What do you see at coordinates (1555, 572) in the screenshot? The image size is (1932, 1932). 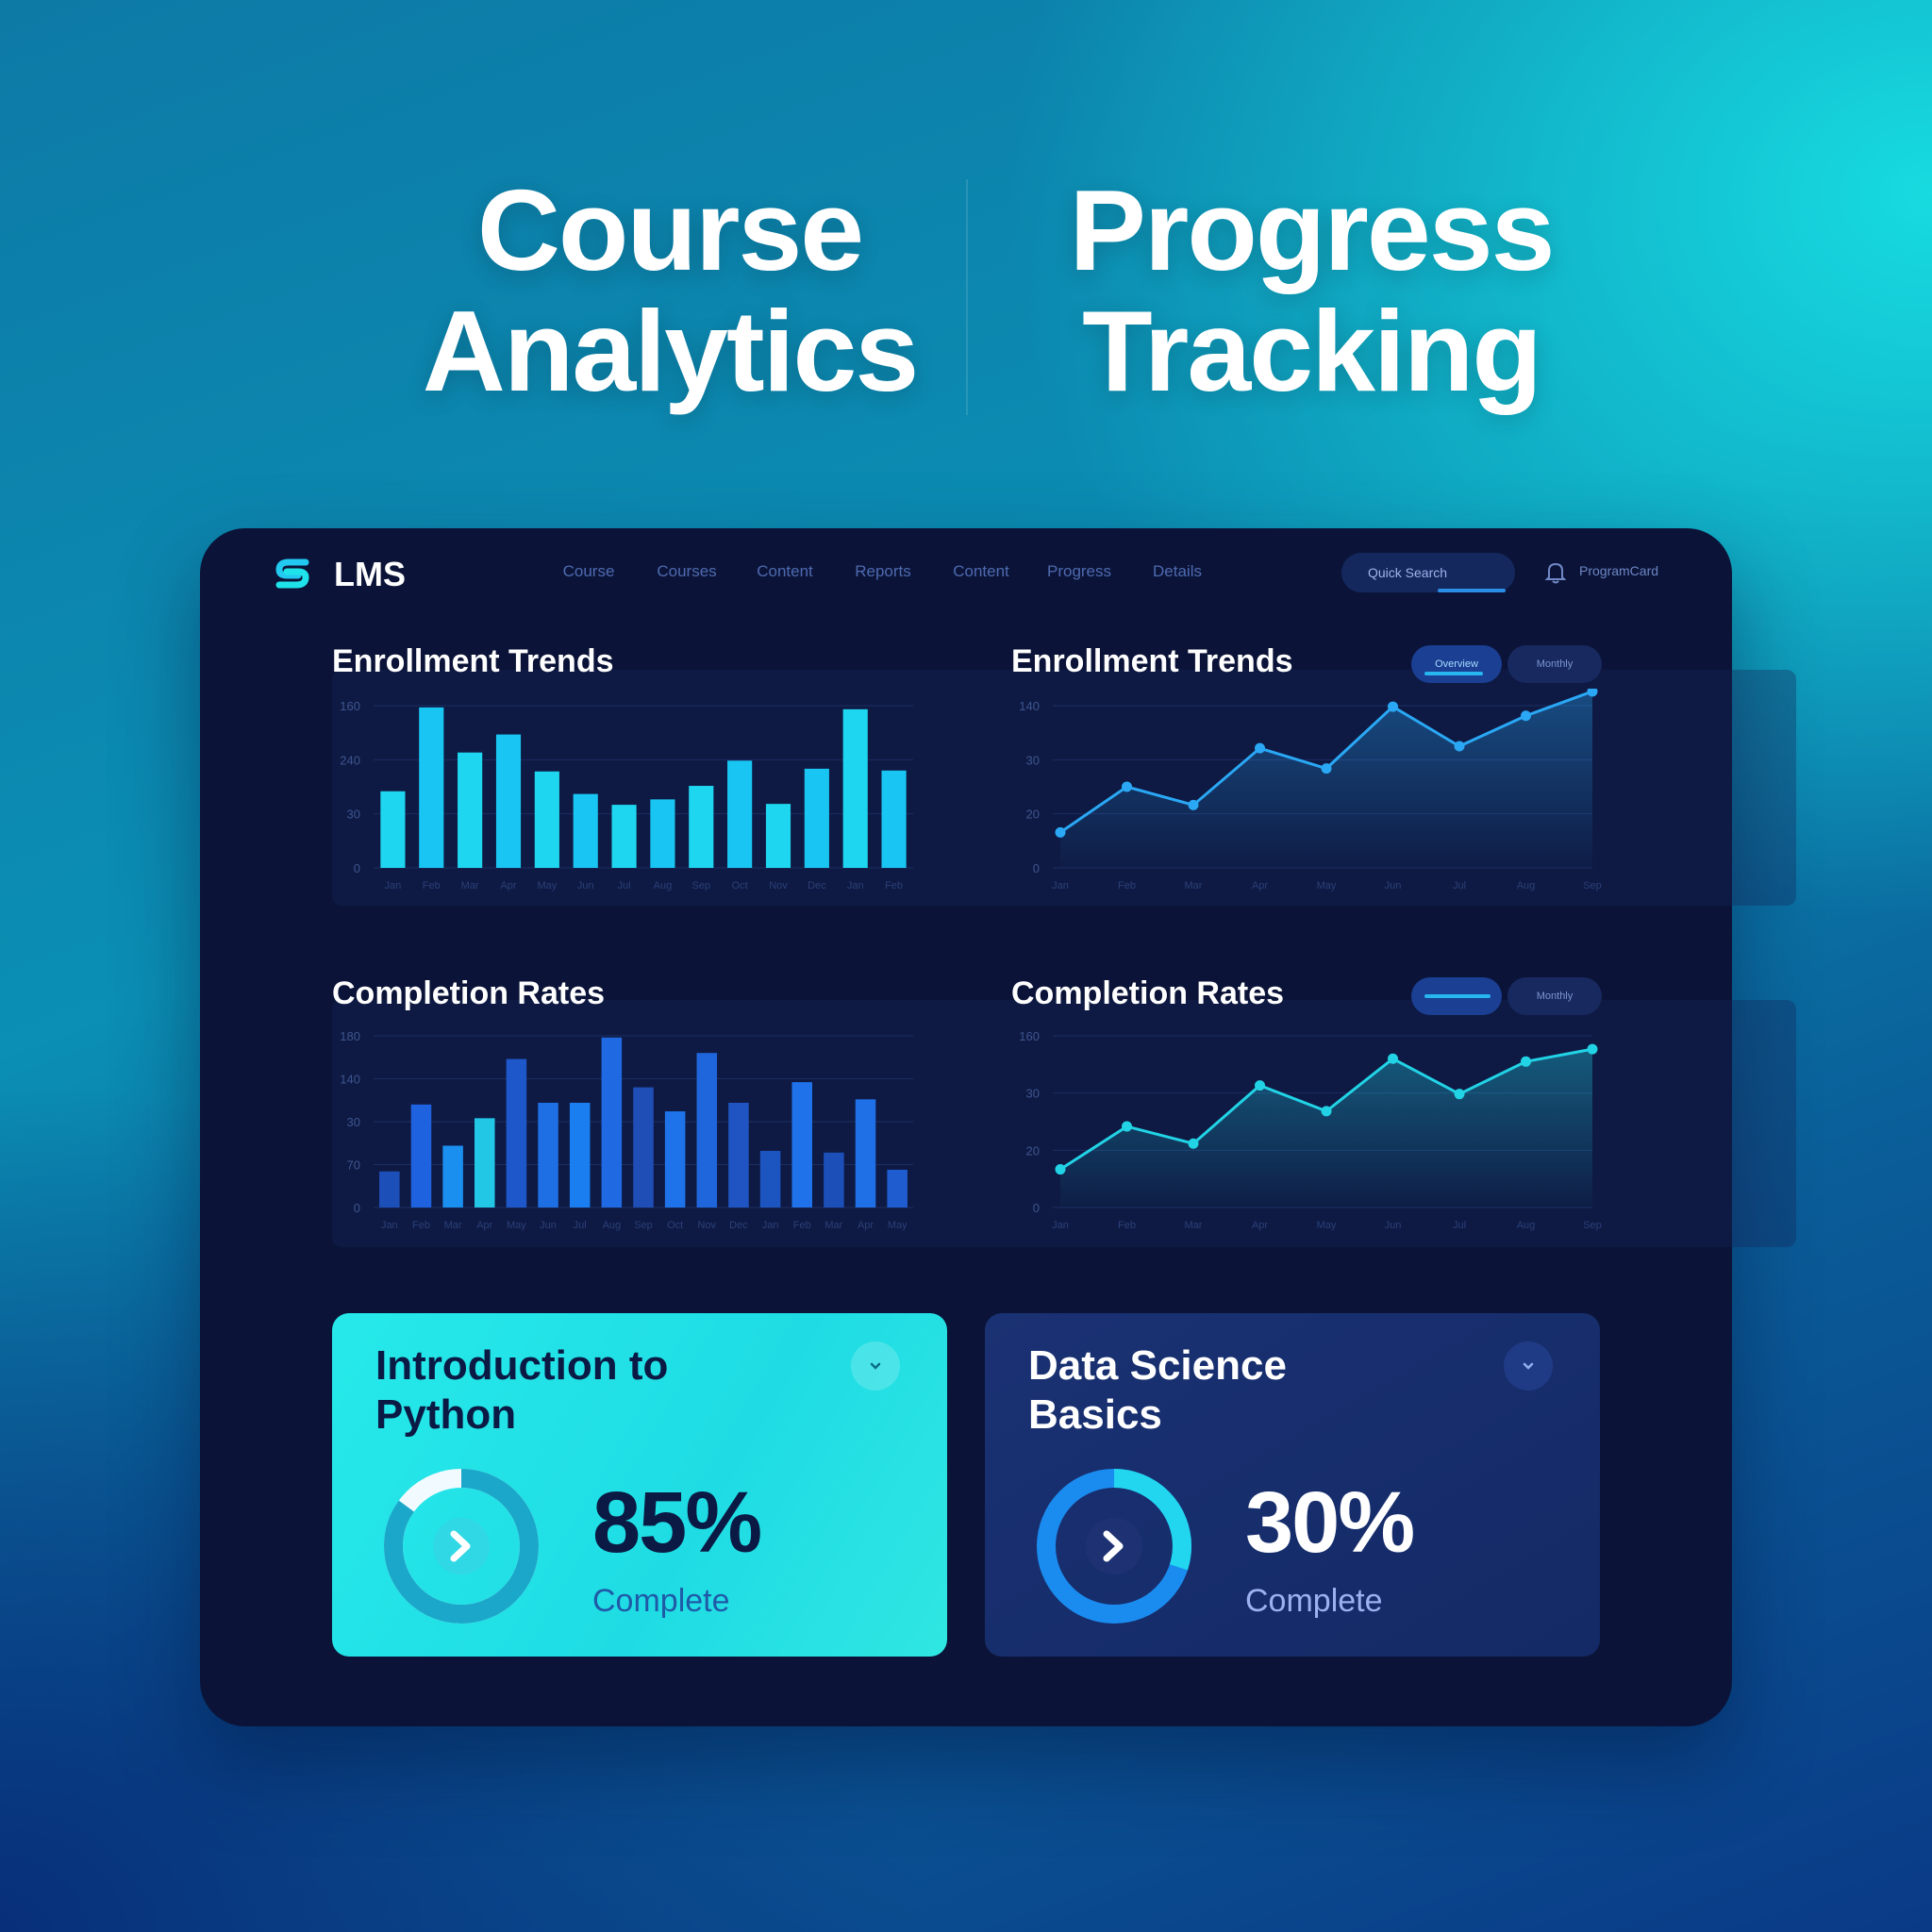 I see `bell-icon` at bounding box center [1555, 572].